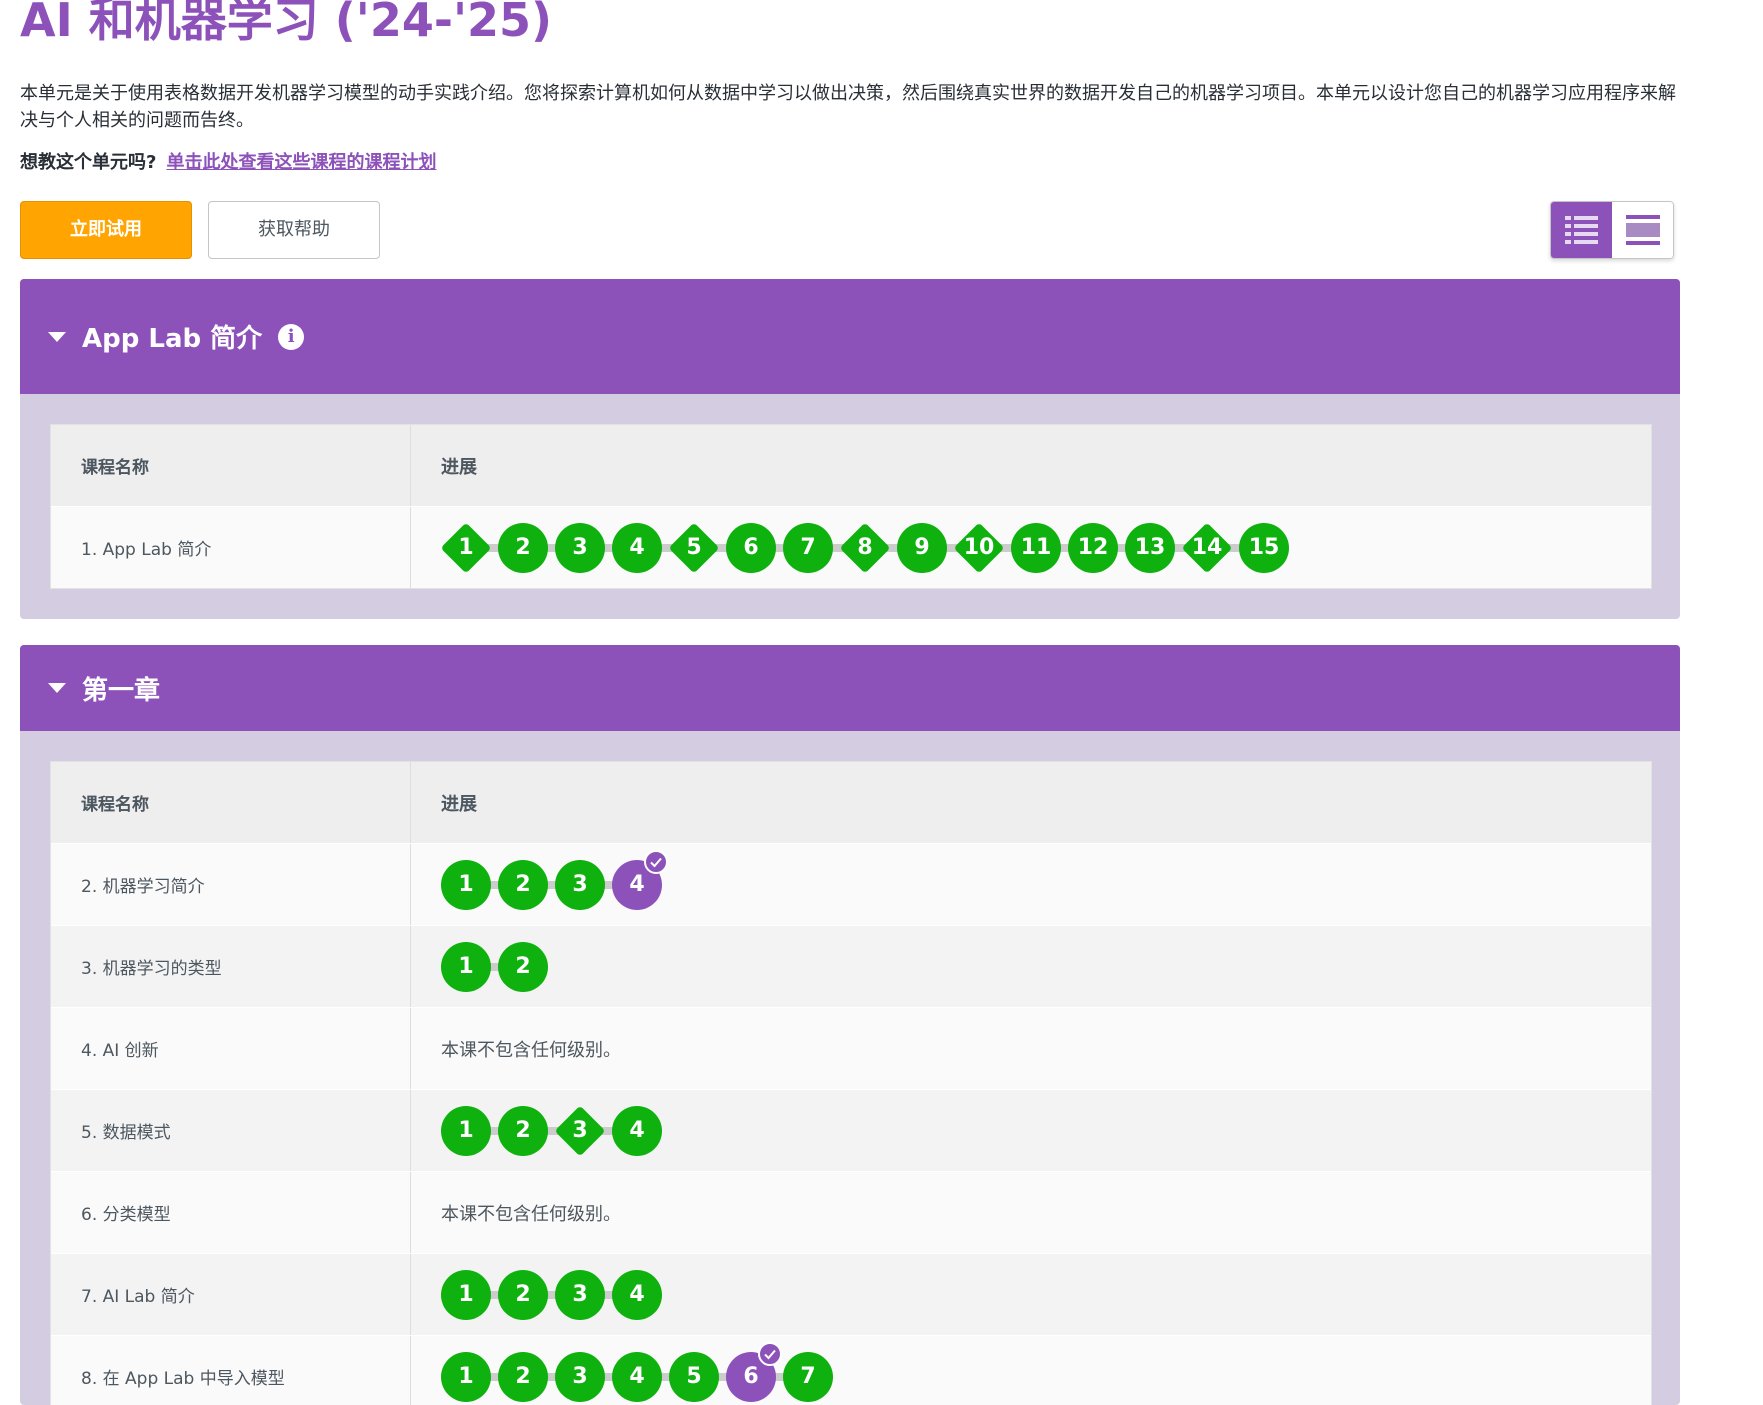  Describe the element at coordinates (580, 1131) in the screenshot. I see `level-diamond: 3` at that location.